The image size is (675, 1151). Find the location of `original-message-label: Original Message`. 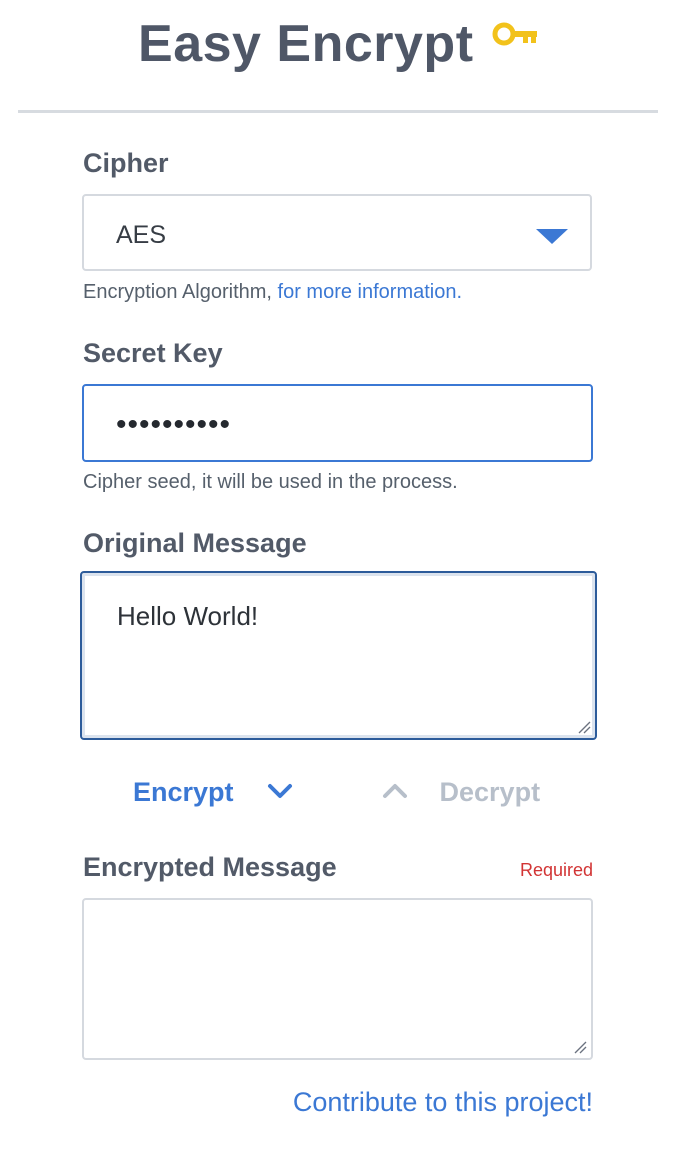

original-message-label: Original Message is located at coordinates (195, 543).